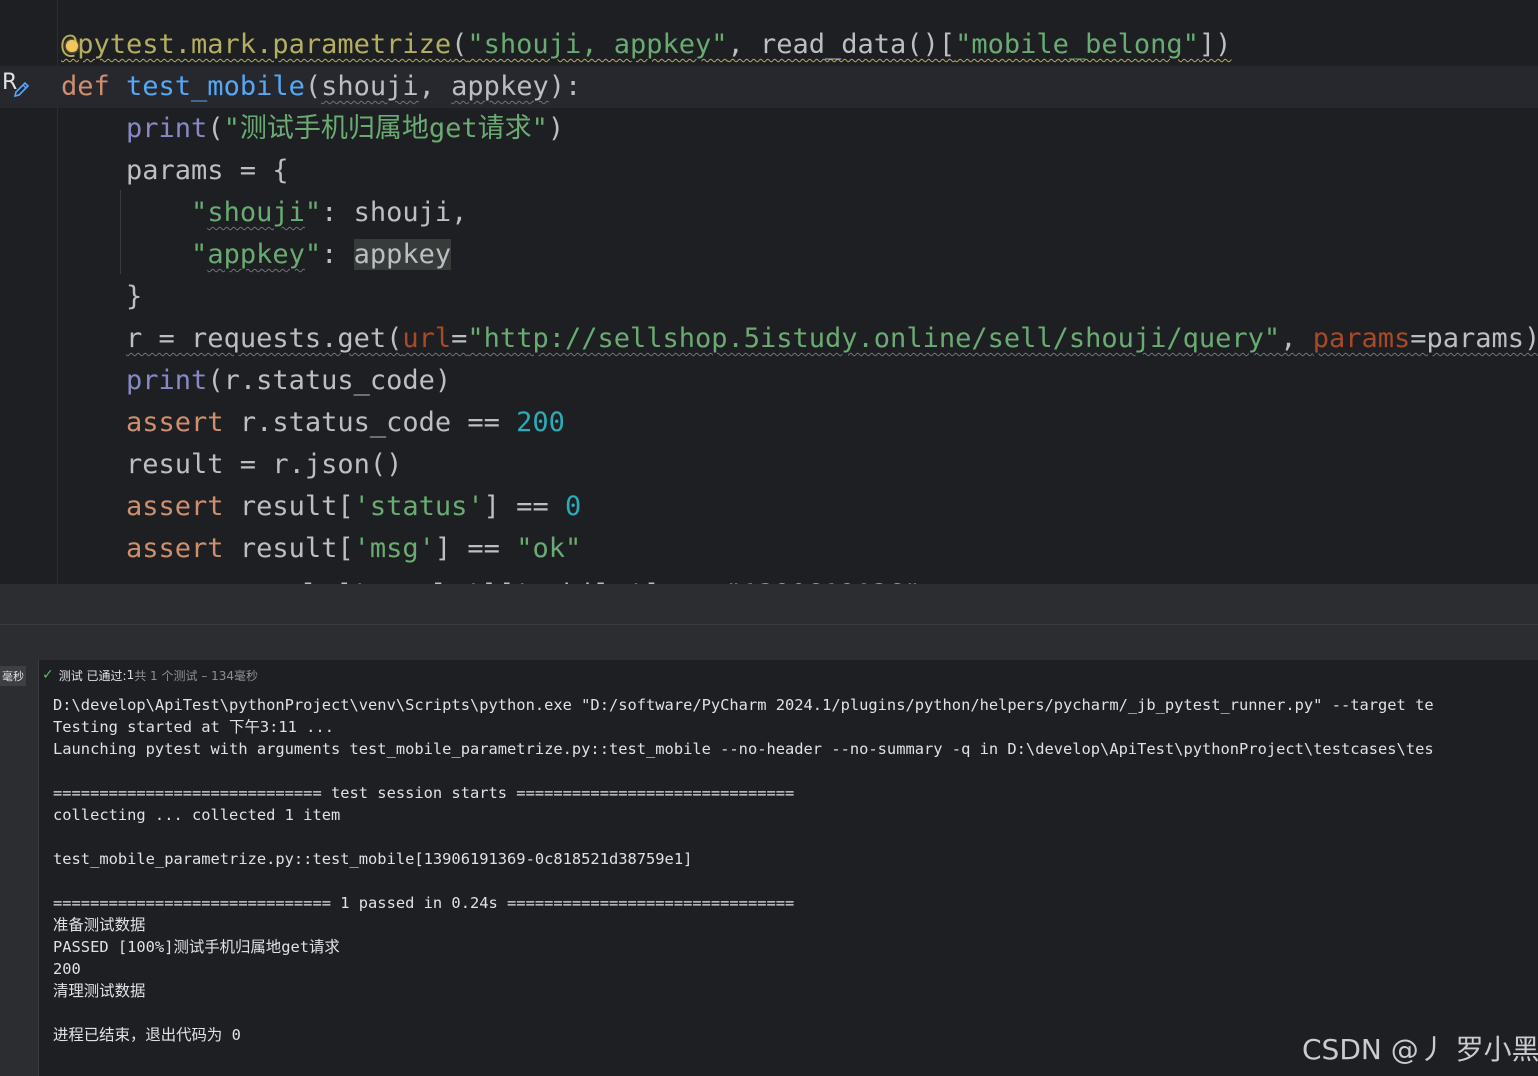 The width and height of the screenshot is (1538, 1076). Describe the element at coordinates (573, 506) in the screenshot. I see `code-token: 0` at that location.